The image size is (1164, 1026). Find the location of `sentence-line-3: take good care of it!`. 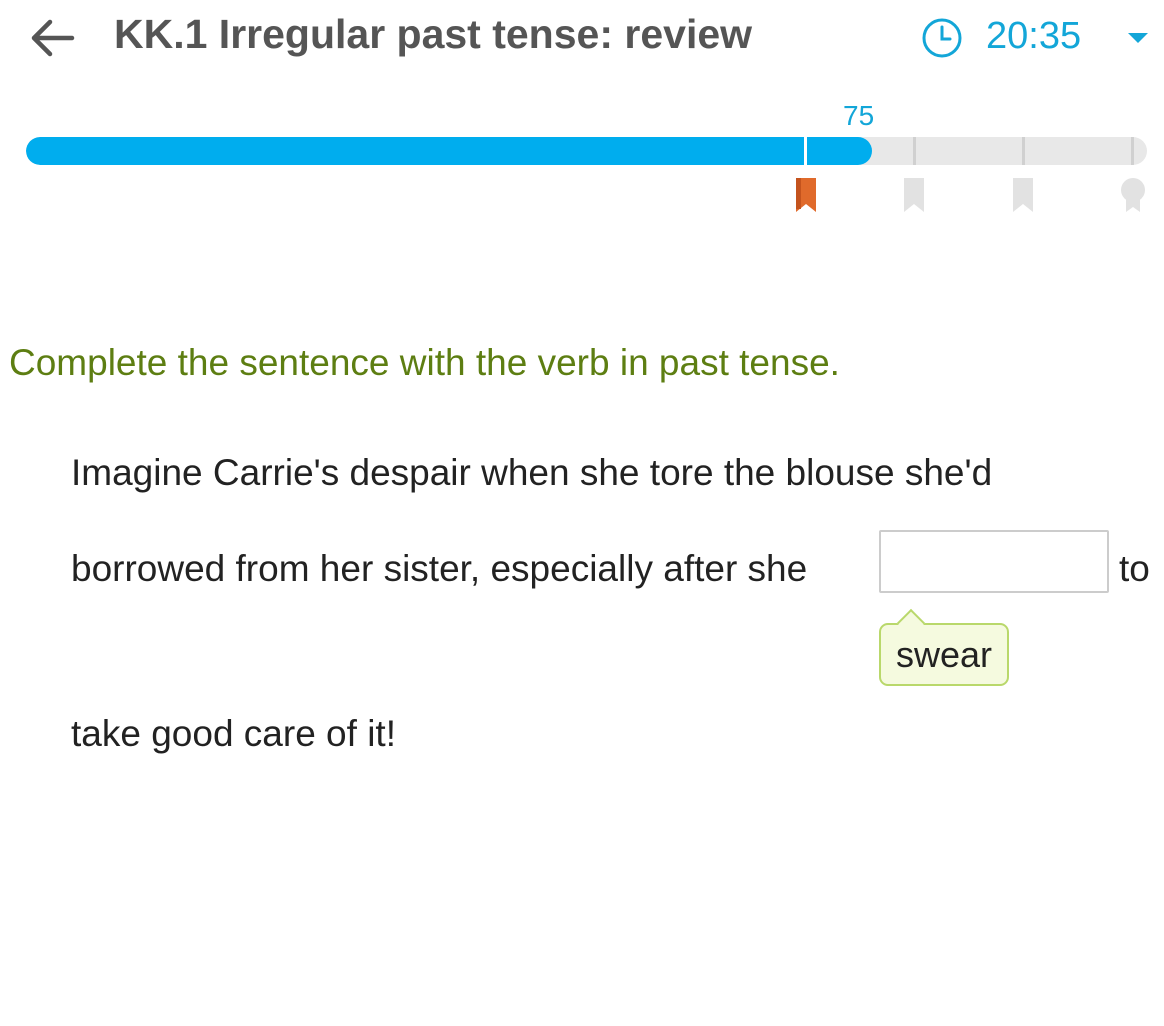

sentence-line-3: take good care of it! is located at coordinates (233, 733).